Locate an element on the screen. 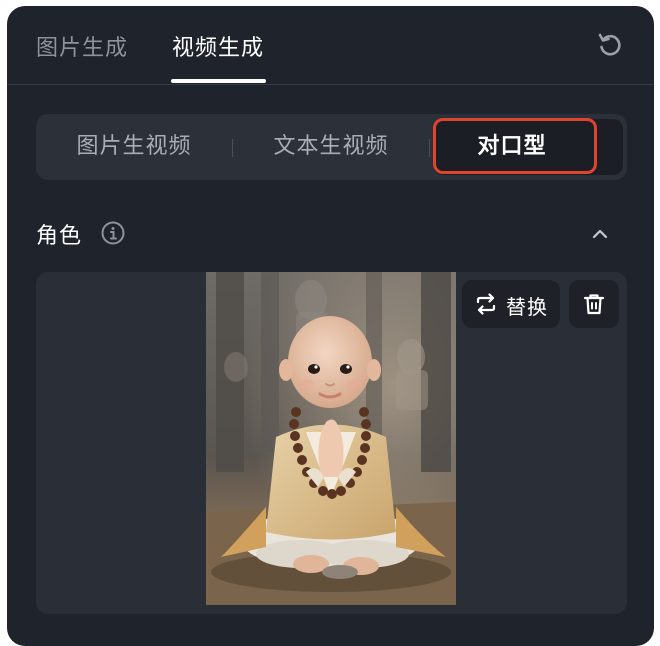 The height and width of the screenshot is (646, 660). info-icon is located at coordinates (113, 233).